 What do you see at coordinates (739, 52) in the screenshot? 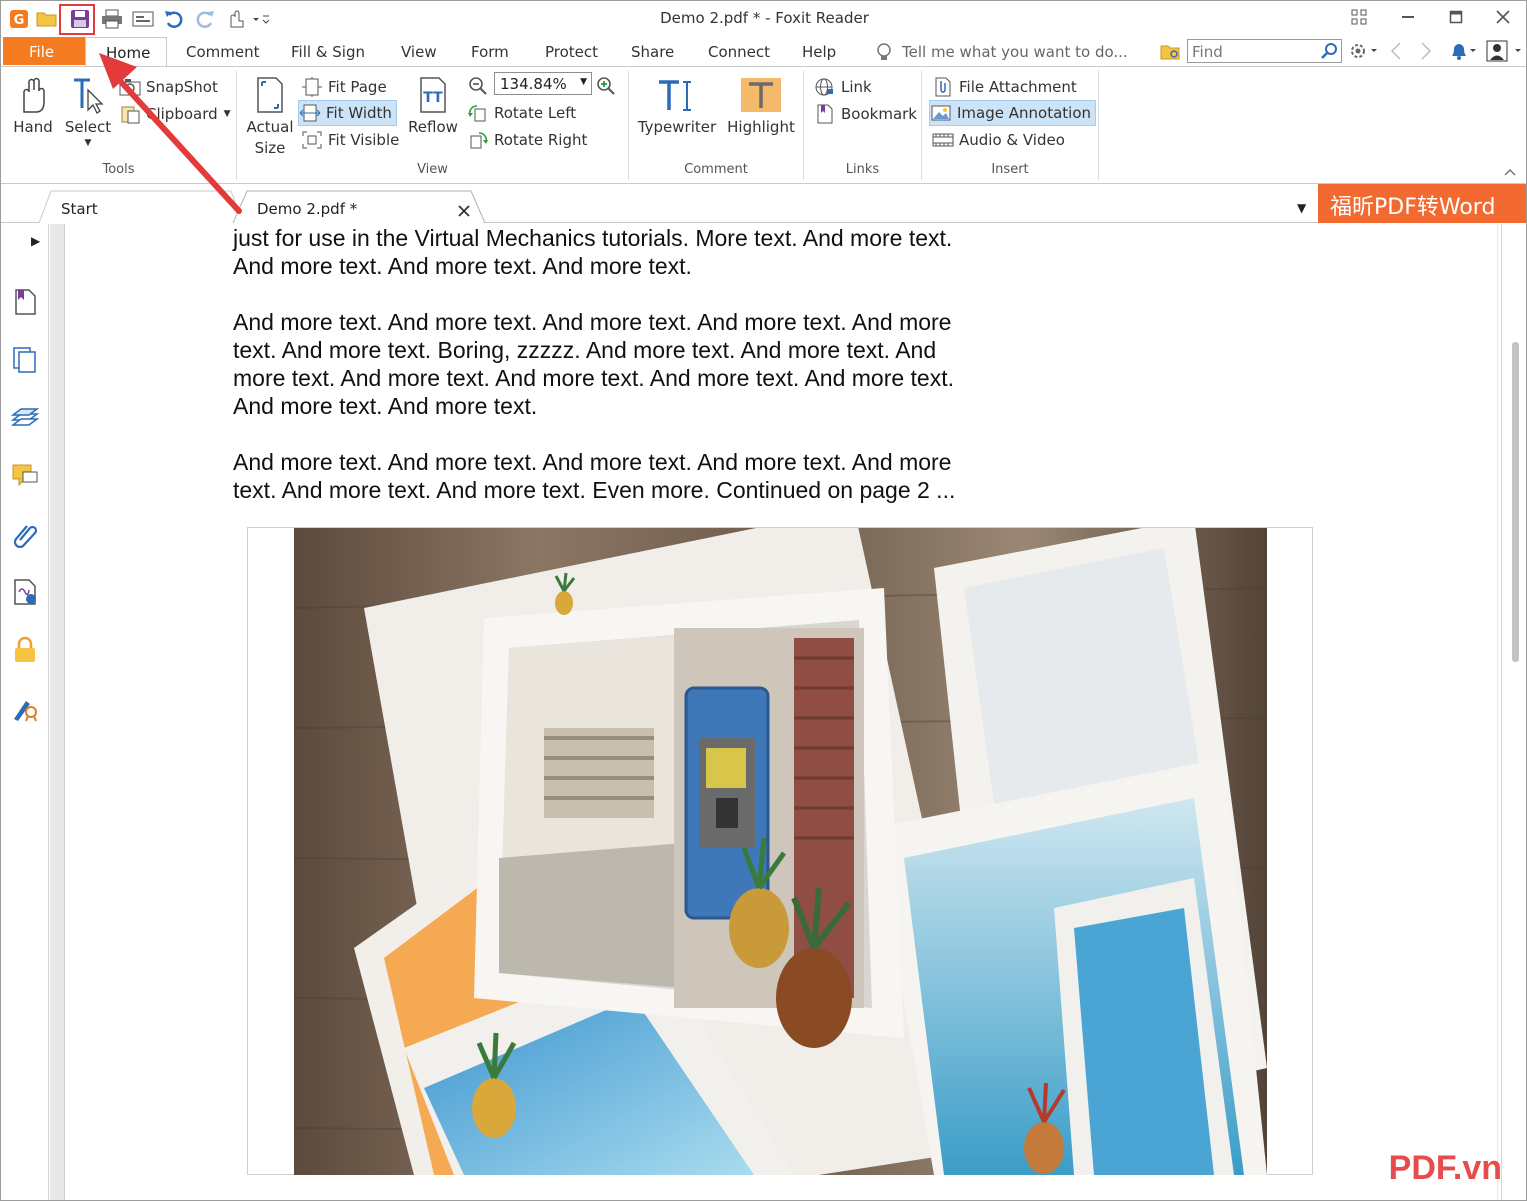
I see `tab-connect: Connect` at bounding box center [739, 52].